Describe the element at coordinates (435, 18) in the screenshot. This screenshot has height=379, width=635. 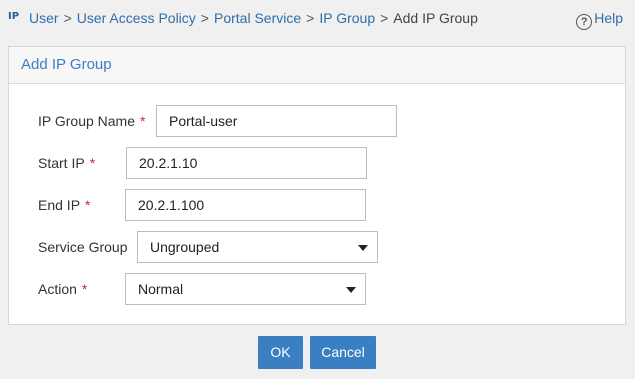
I see `breadcrumb-current: Add IP Group` at that location.